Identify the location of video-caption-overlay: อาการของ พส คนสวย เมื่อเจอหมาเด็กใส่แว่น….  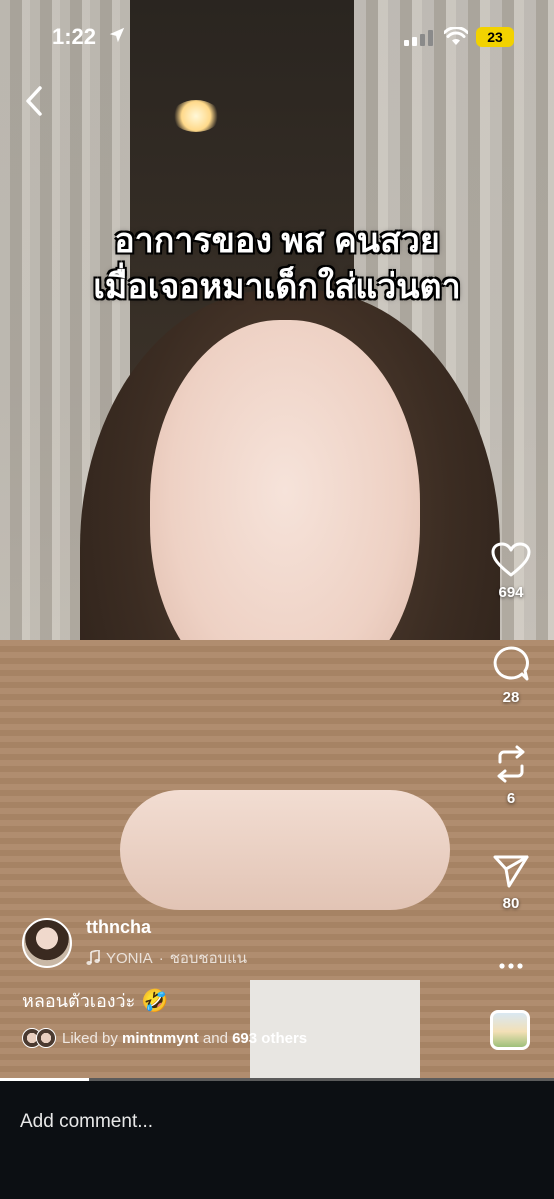
(277, 264).